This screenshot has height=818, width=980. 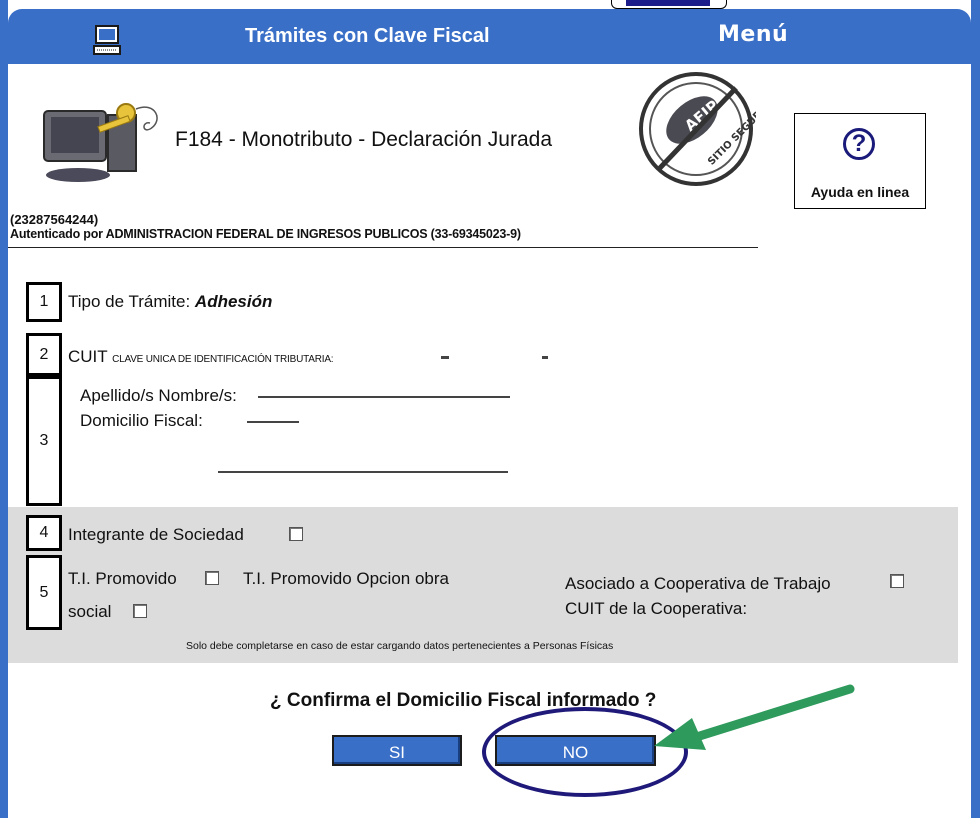 I want to click on row-number-5: 5, so click(x=44, y=592).